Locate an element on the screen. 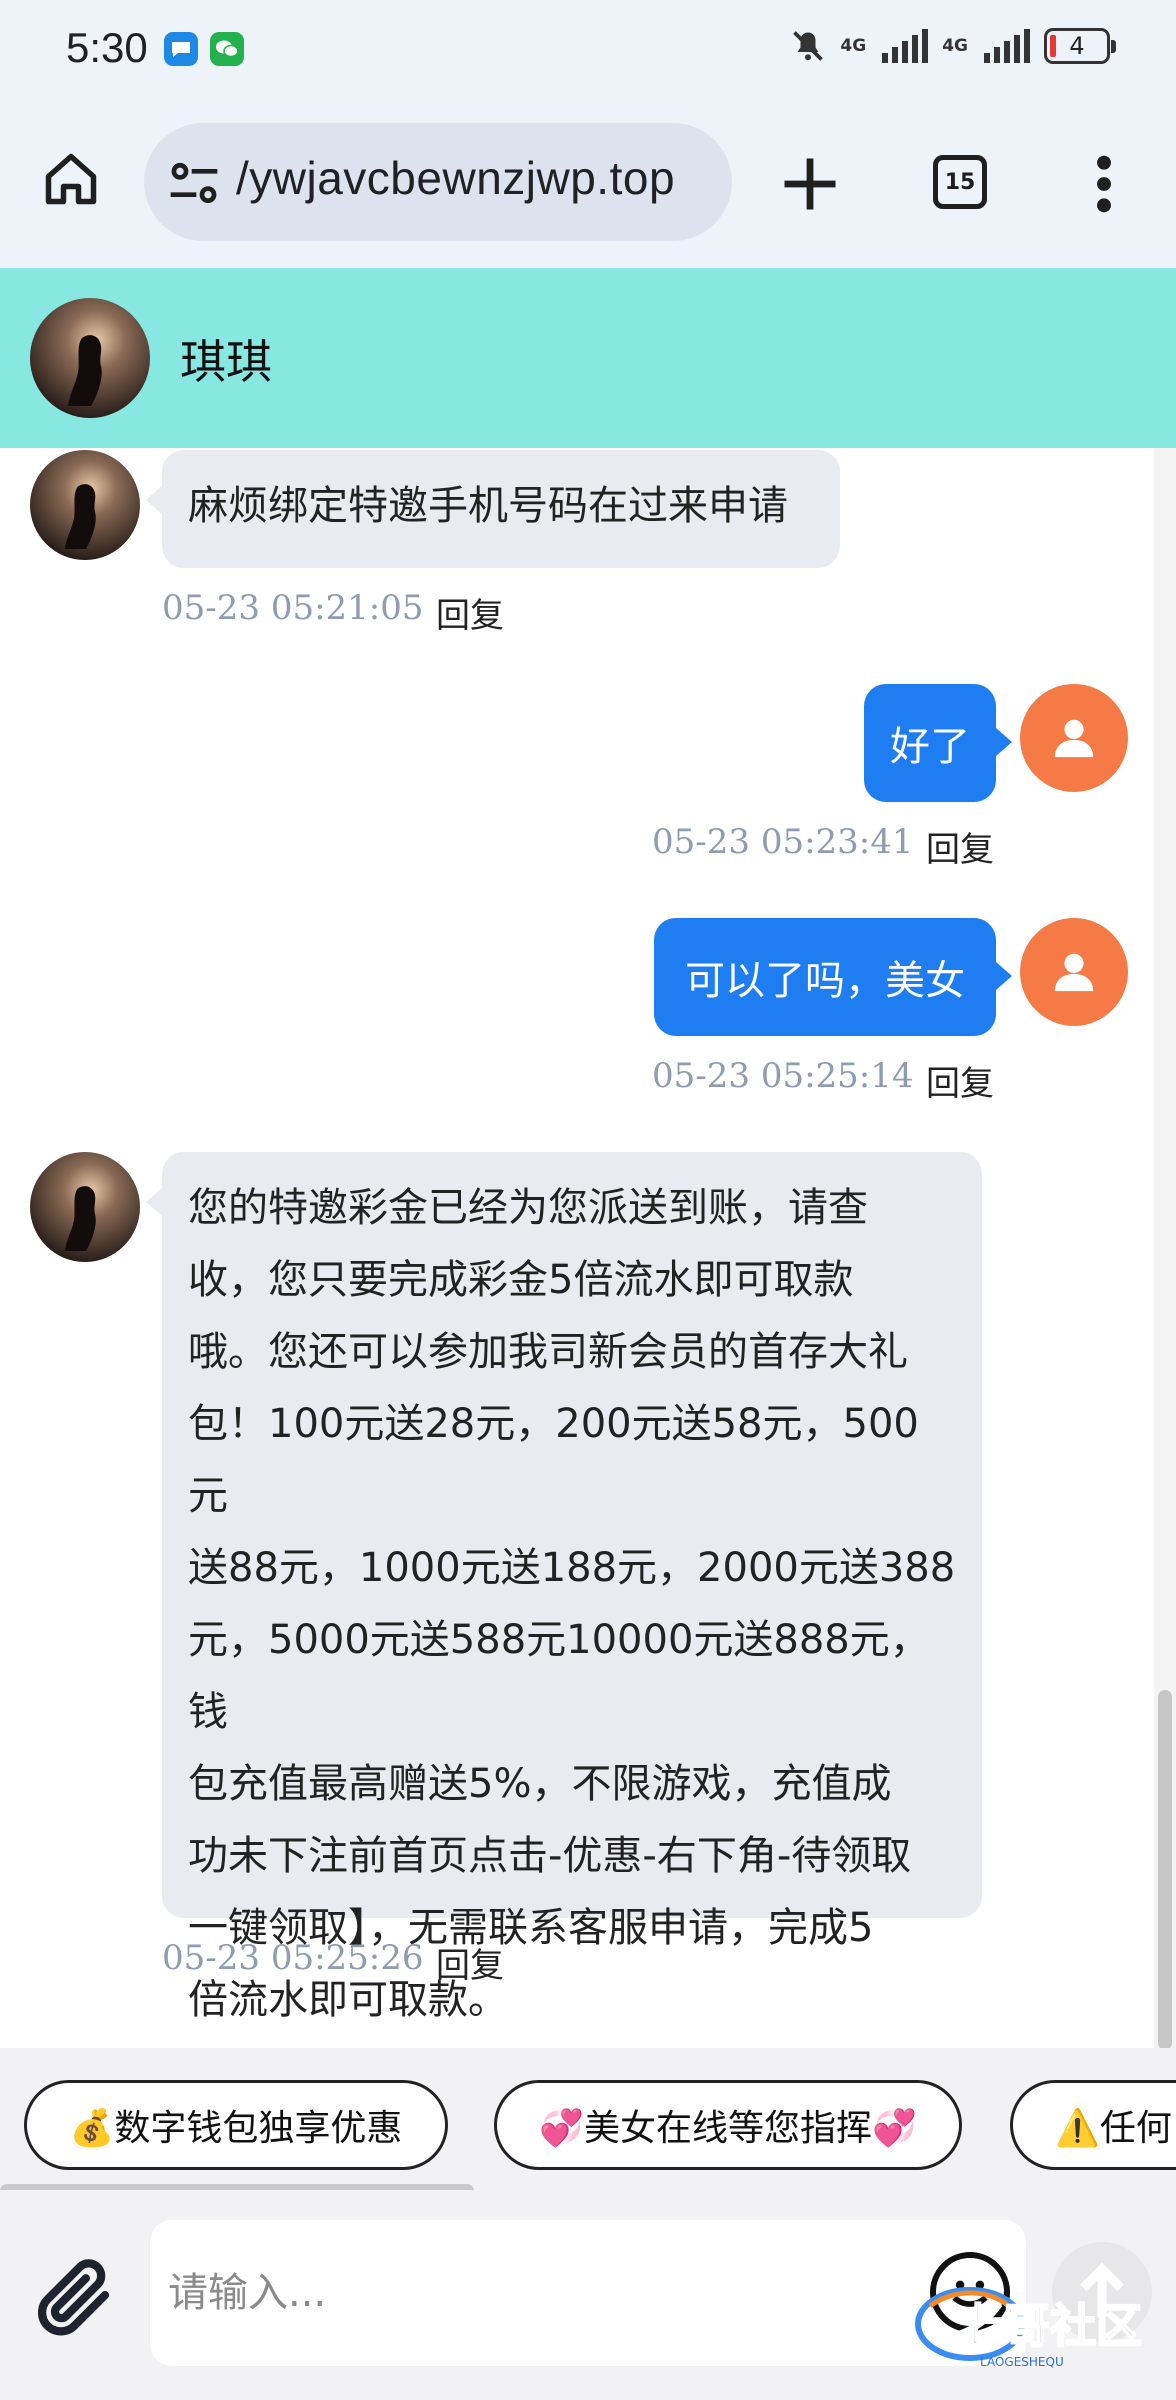 This screenshot has width=1176, height=2400. paperclip-icon is located at coordinates (75, 2297).